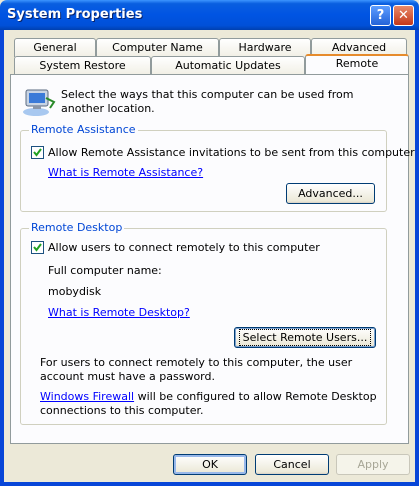  I want to click on tab-general: General, so click(55, 47).